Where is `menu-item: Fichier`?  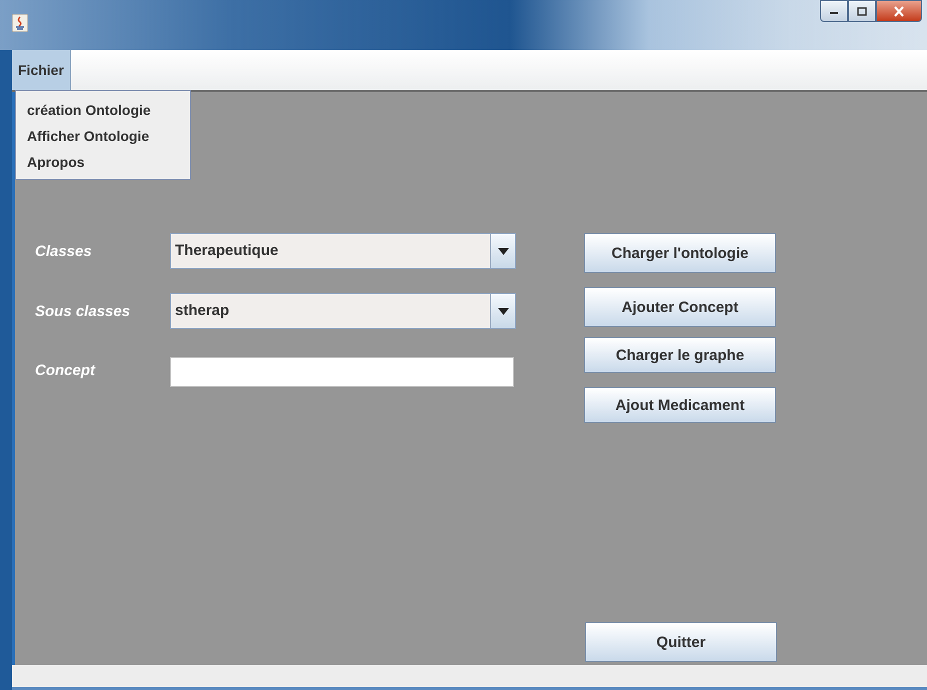
menu-item: Fichier is located at coordinates (41, 70).